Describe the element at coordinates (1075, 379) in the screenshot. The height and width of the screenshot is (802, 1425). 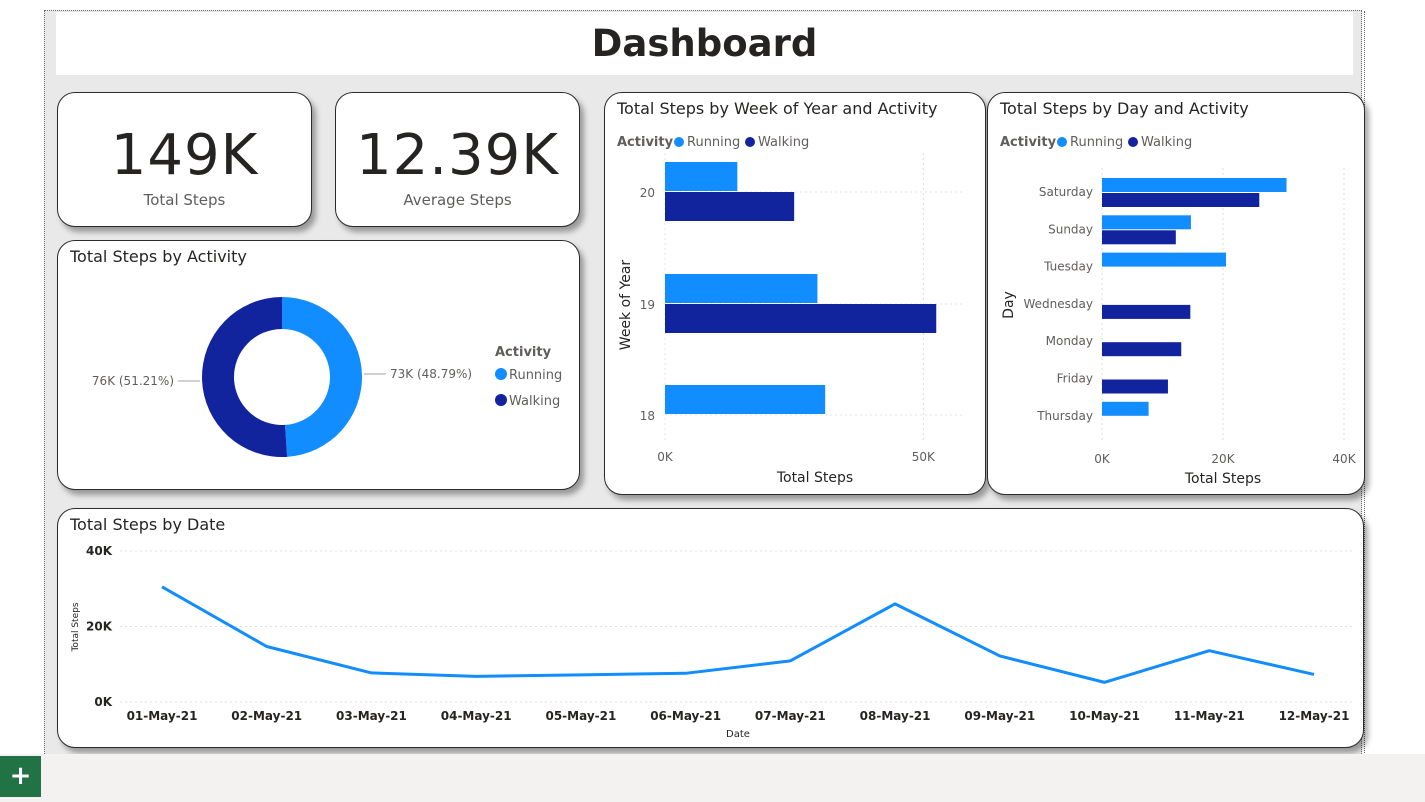
I see `y-tick-label: Friday` at that location.